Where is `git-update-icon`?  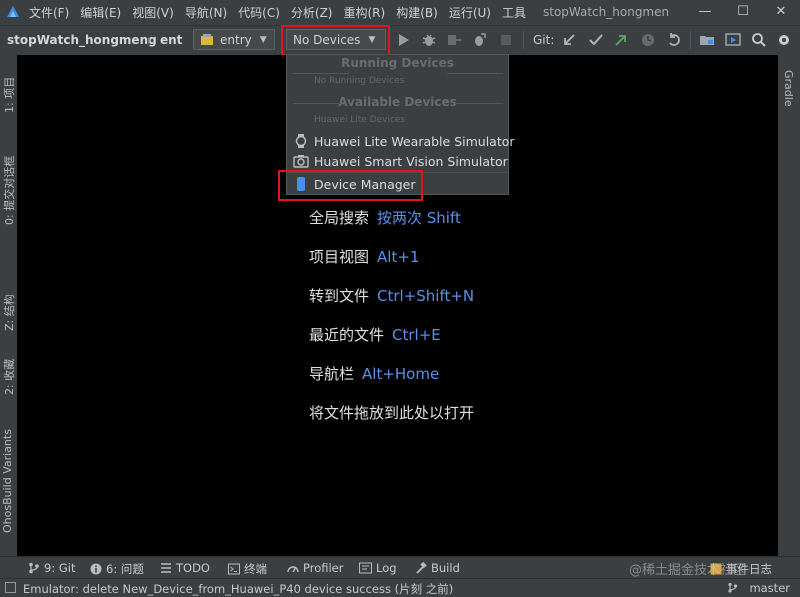 git-update-icon is located at coordinates (569, 40).